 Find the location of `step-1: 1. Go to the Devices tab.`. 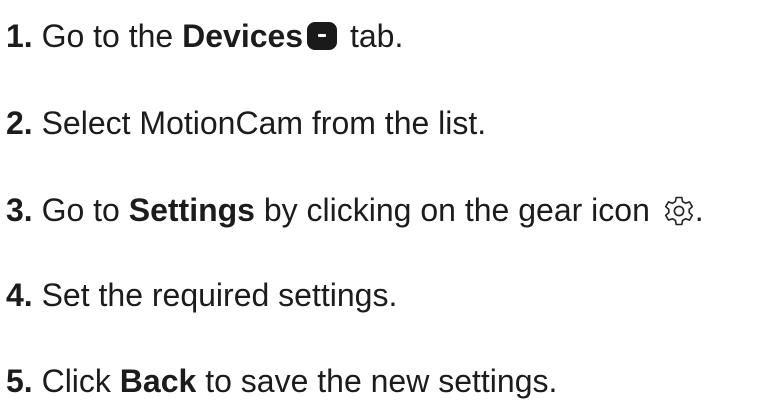

step-1: 1. Go to the Devices tab. is located at coordinates (204, 36).